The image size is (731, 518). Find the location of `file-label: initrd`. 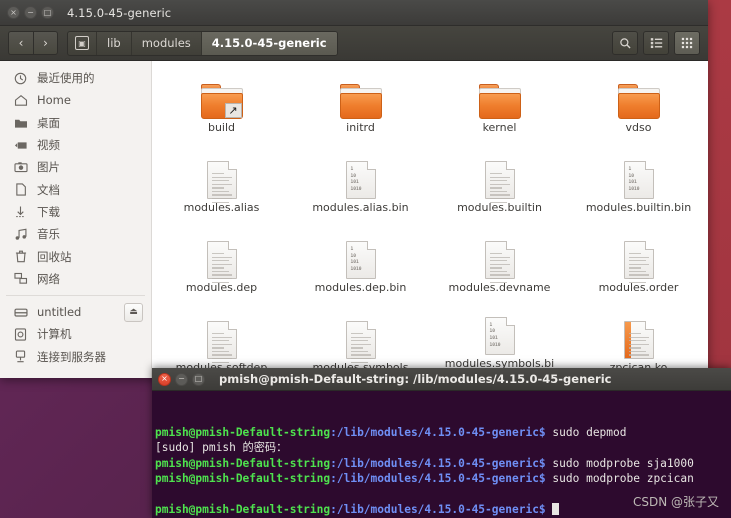

file-label: initrd is located at coordinates (360, 127).